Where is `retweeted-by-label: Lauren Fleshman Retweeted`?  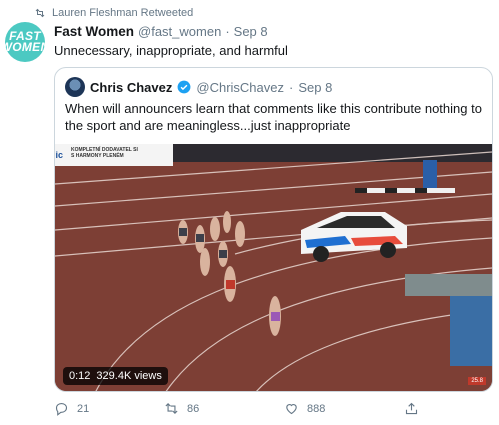
retweeted-by-label: Lauren Fleshman Retweeted is located at coordinates (122, 13).